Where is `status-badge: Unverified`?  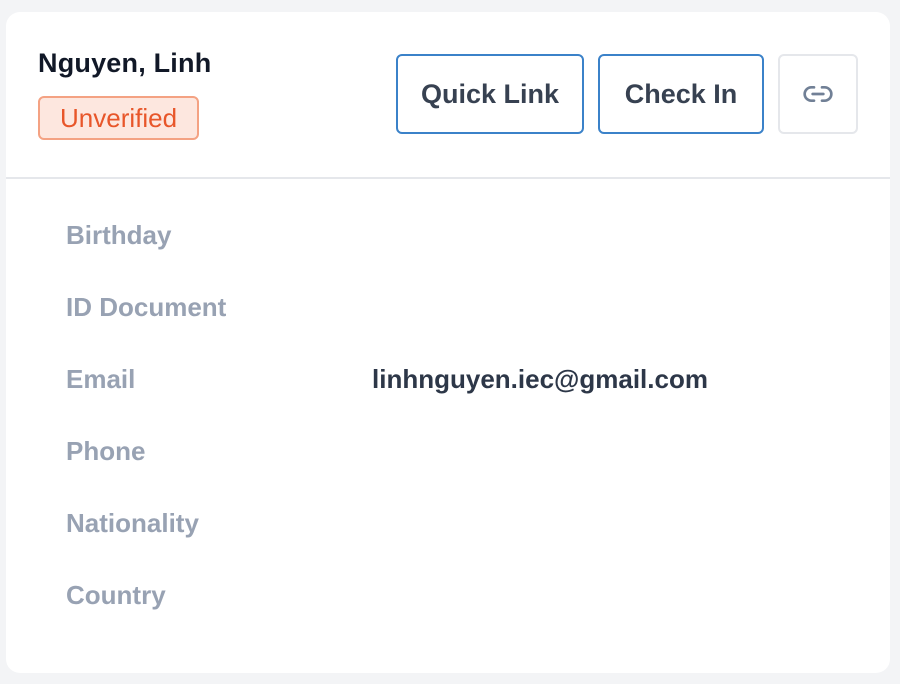
status-badge: Unverified is located at coordinates (119, 118).